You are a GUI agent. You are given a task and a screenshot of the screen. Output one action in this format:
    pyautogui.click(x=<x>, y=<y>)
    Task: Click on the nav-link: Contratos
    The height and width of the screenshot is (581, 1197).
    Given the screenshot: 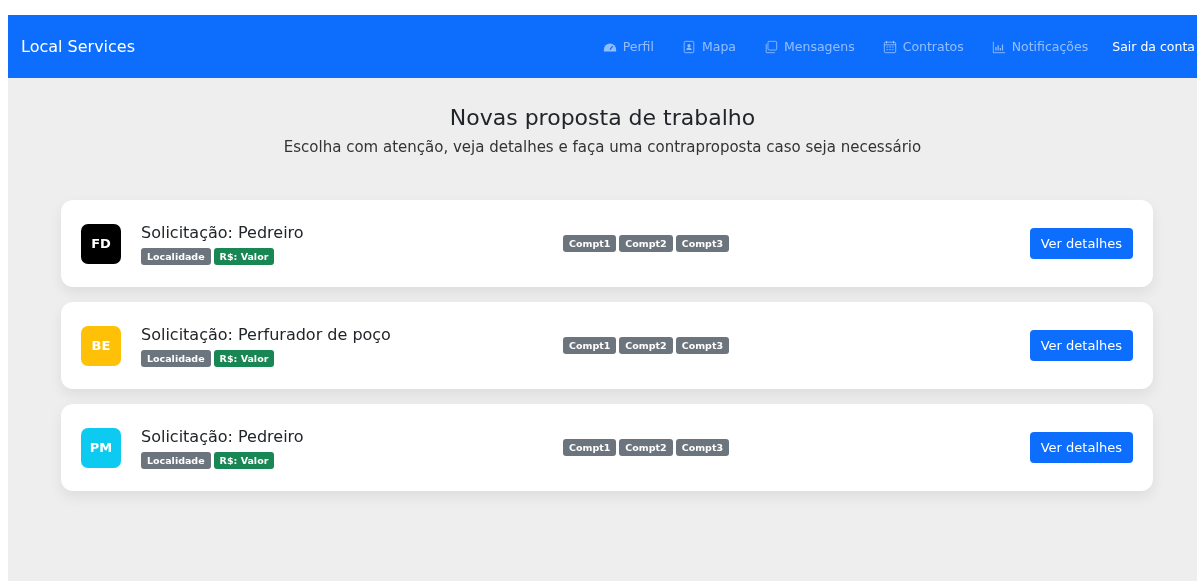 What is the action you would take?
    pyautogui.click(x=923, y=46)
    